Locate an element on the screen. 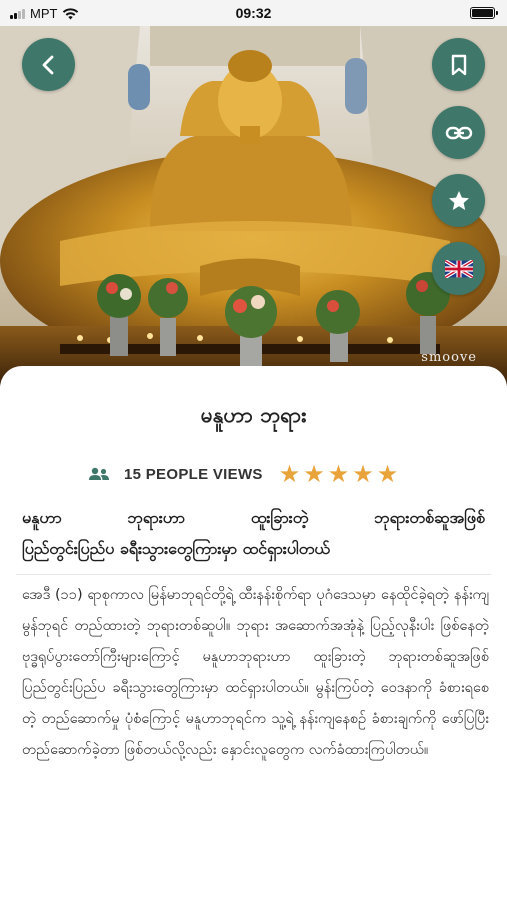 This screenshot has height=900, width=507. status-time: 09:32 is located at coordinates (253, 13).